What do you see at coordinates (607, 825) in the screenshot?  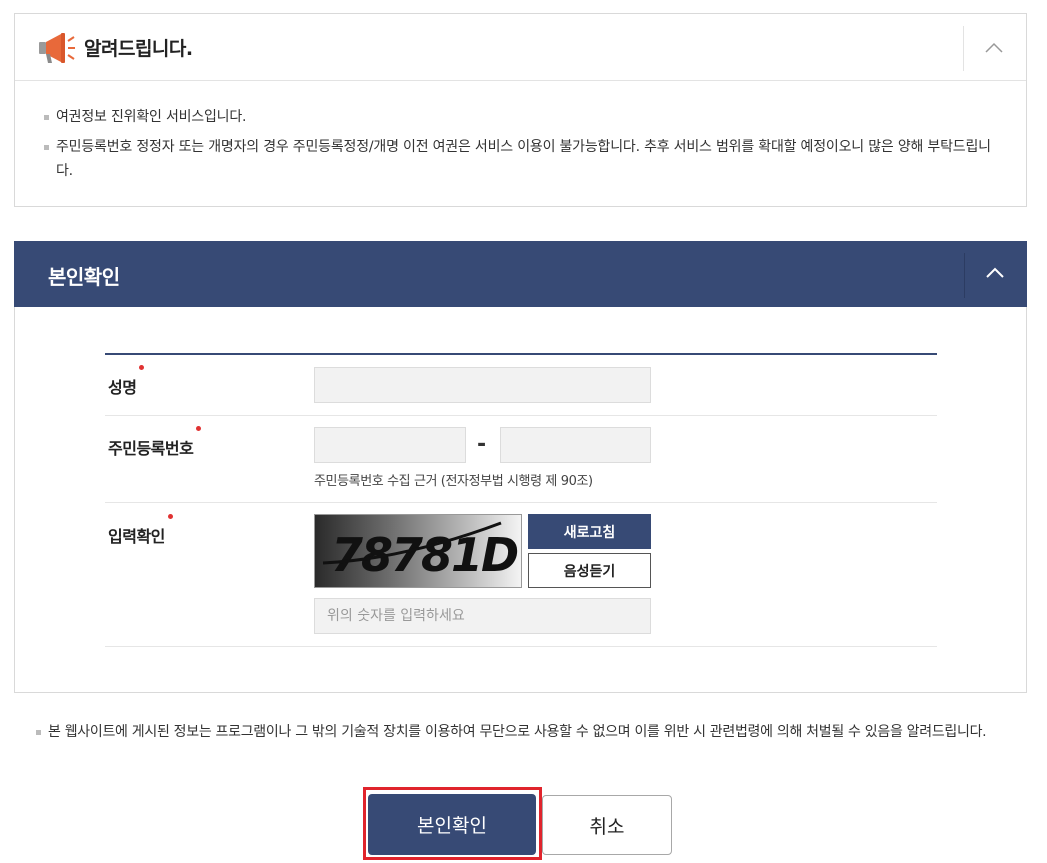 I see `cancel-button: 취소` at bounding box center [607, 825].